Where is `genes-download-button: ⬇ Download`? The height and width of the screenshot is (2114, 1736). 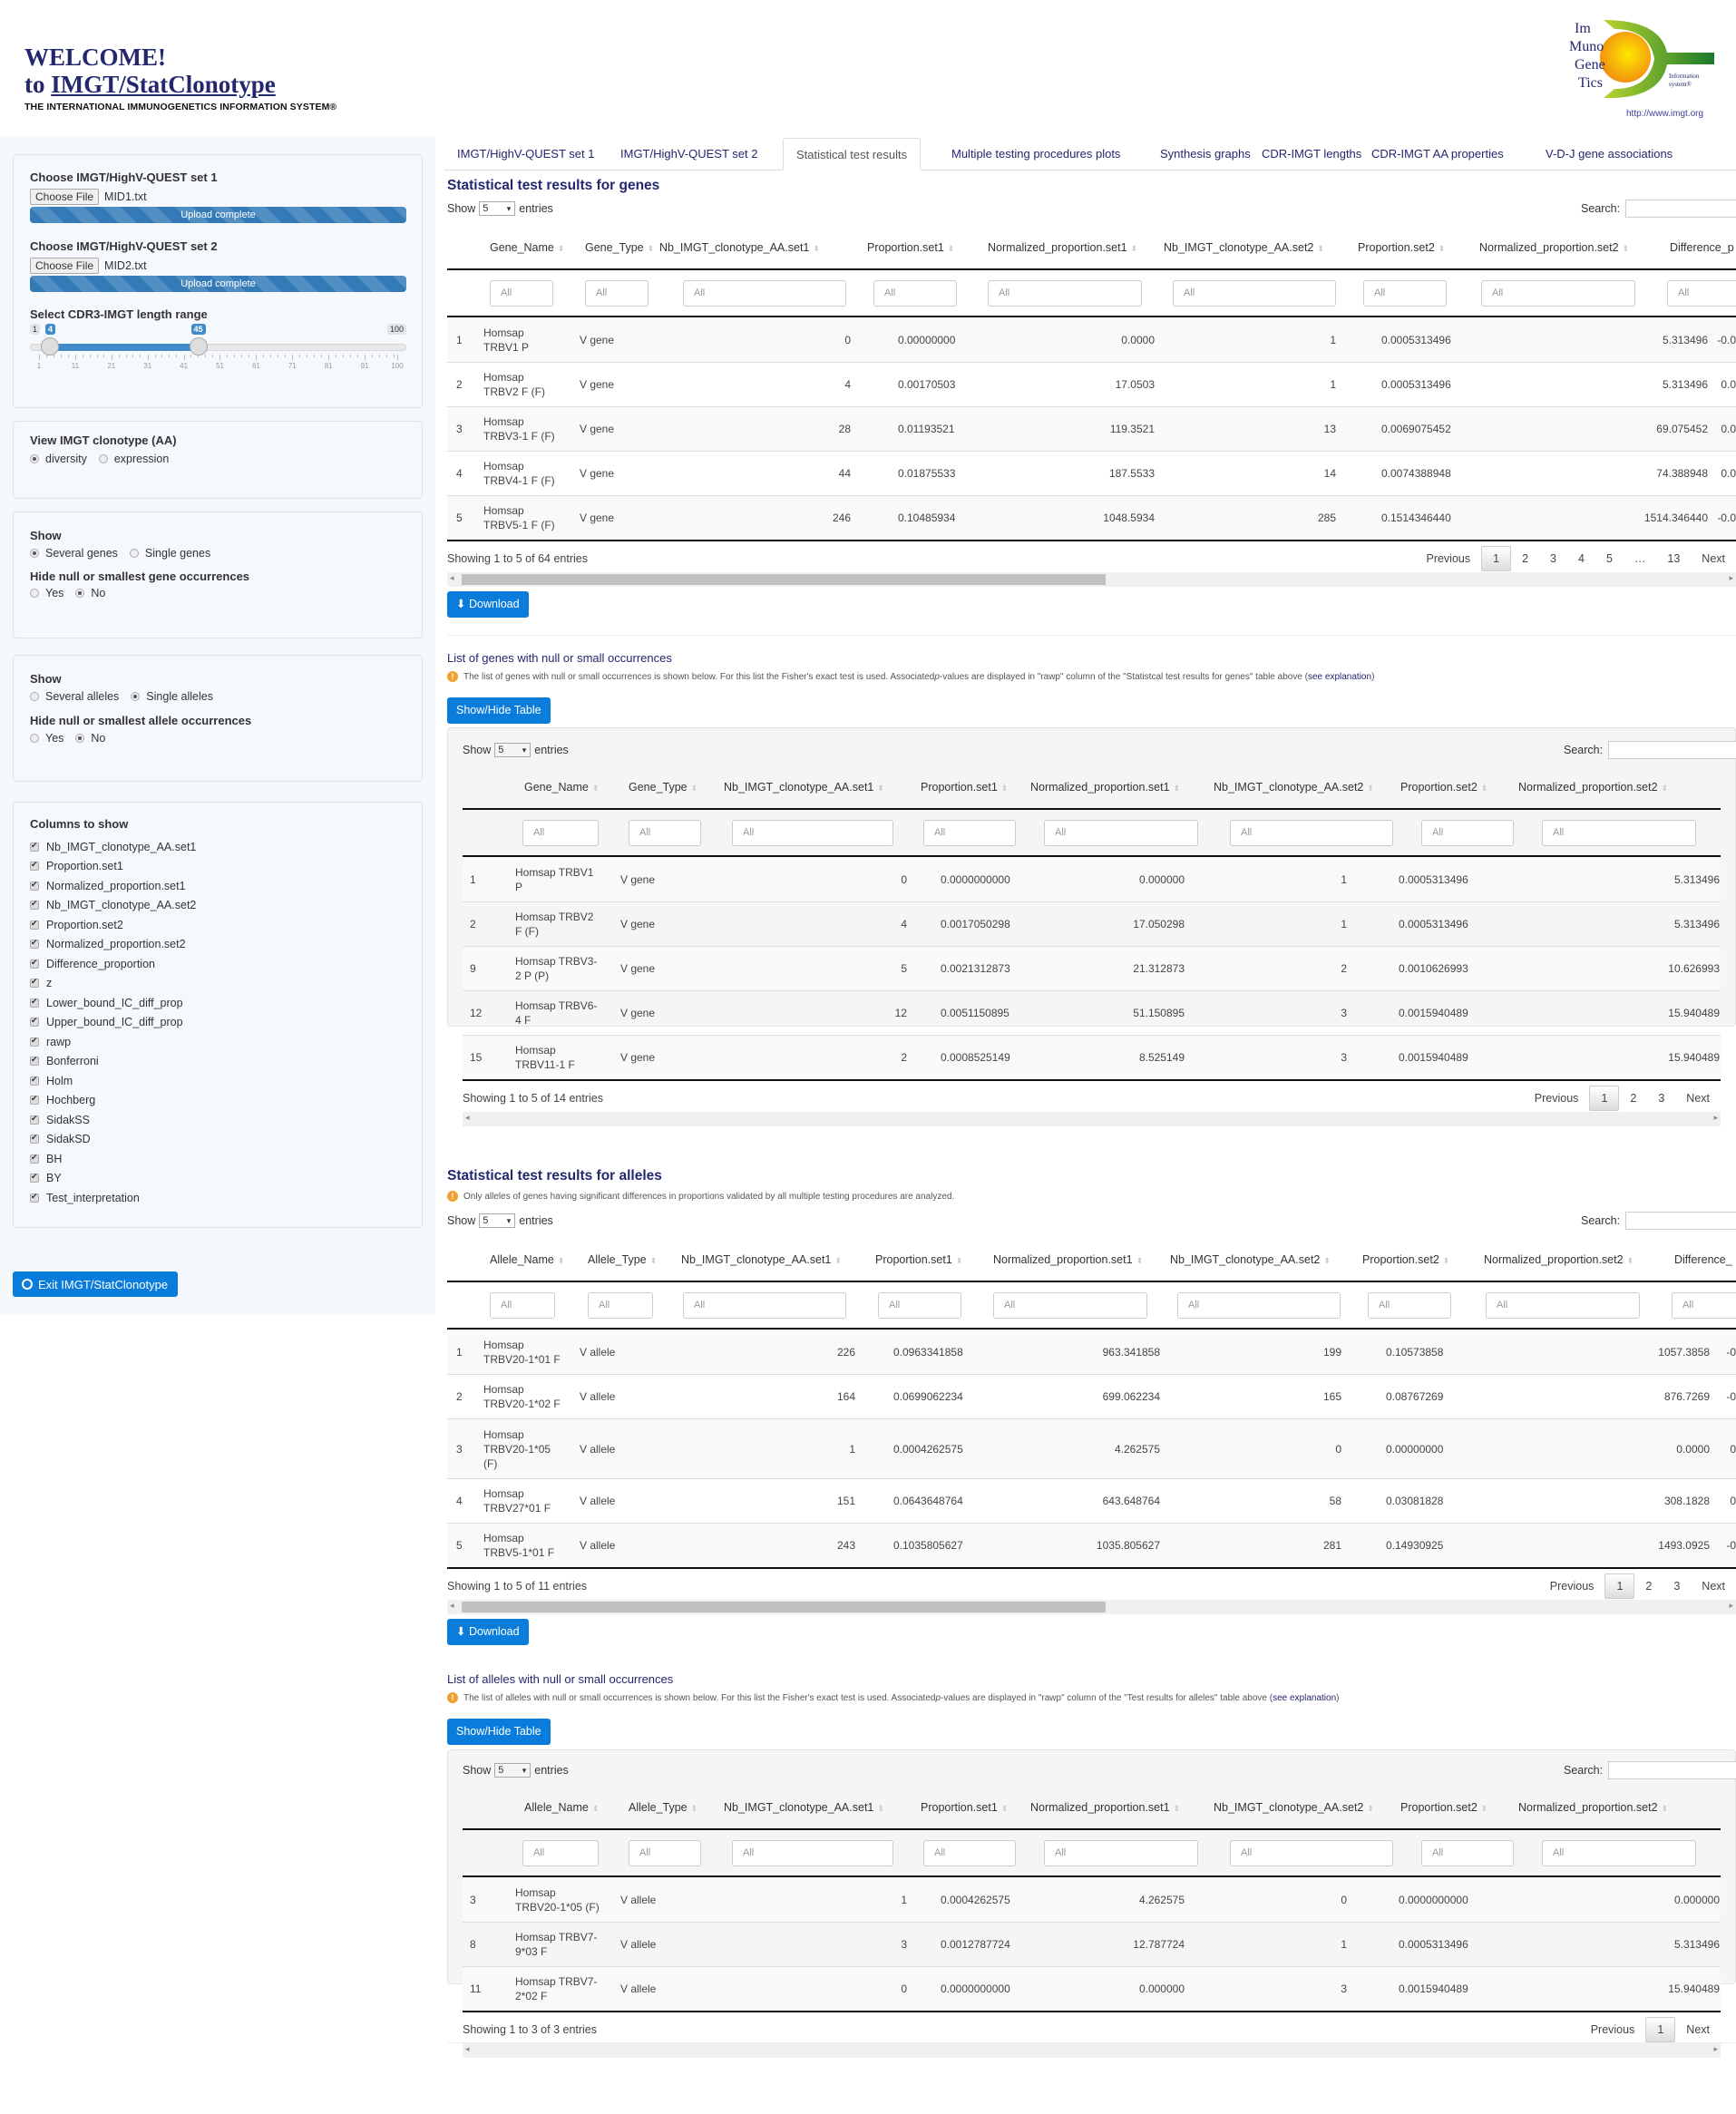 genes-download-button: ⬇ Download is located at coordinates (488, 604).